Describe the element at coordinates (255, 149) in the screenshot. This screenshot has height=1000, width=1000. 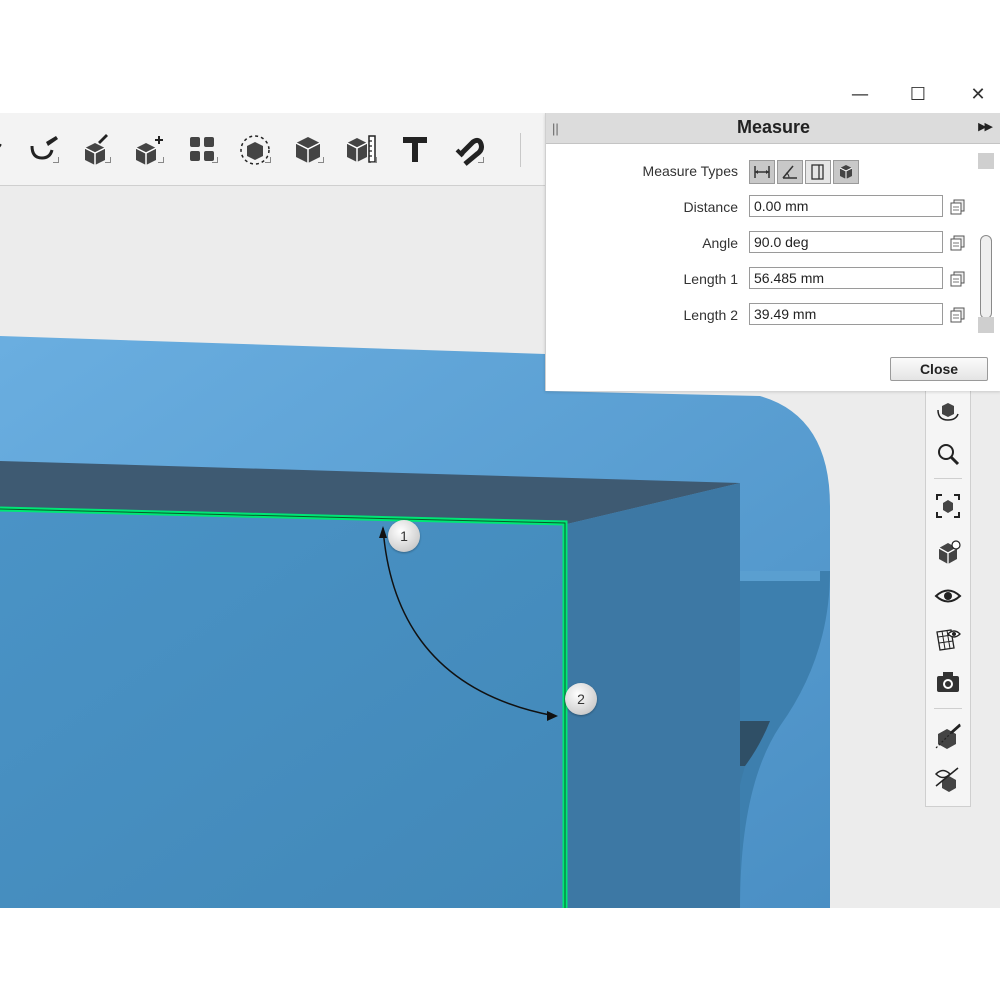
I see `rotate-select-icon` at that location.